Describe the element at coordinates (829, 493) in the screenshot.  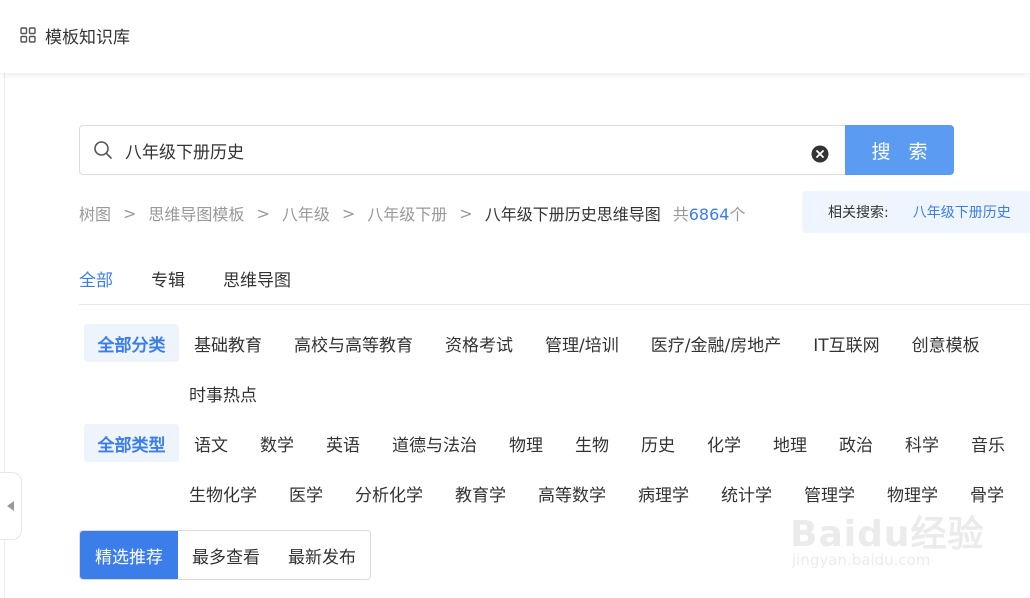
I see `type-item: 管理学` at that location.